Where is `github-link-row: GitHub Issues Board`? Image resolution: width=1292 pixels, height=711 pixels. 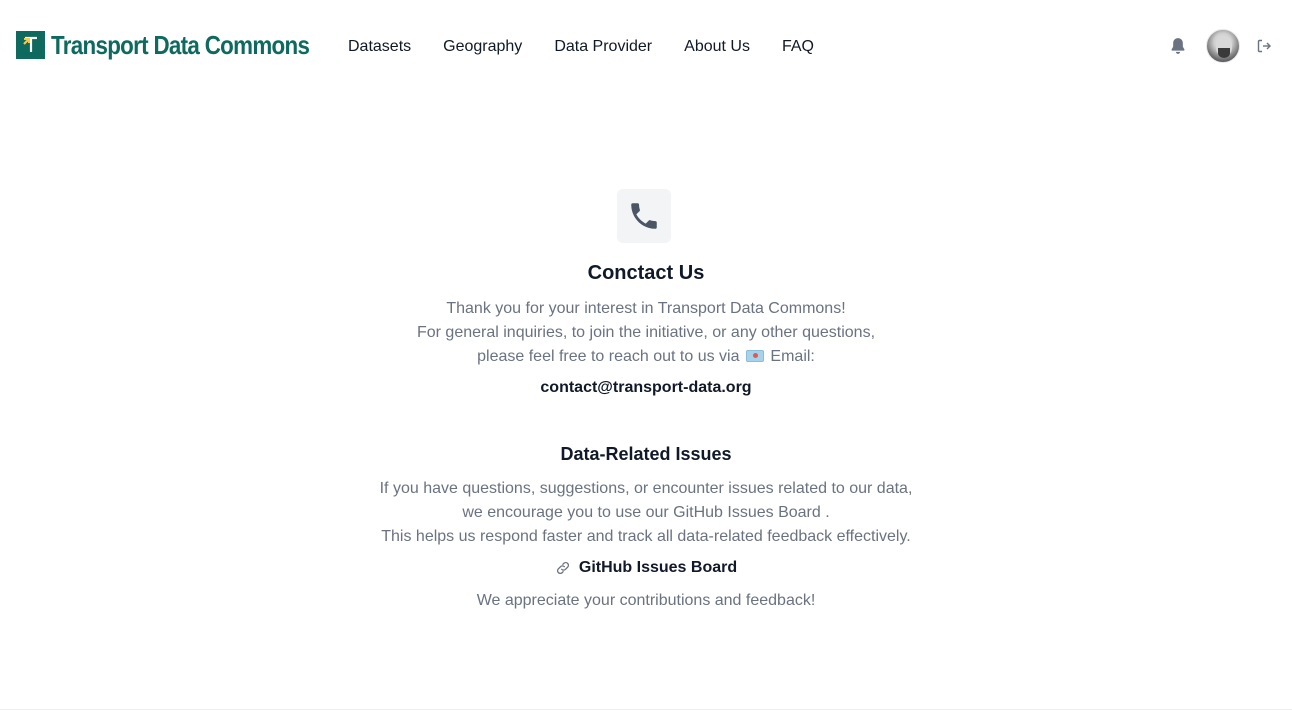
github-link-row: GitHub Issues Board is located at coordinates (646, 570).